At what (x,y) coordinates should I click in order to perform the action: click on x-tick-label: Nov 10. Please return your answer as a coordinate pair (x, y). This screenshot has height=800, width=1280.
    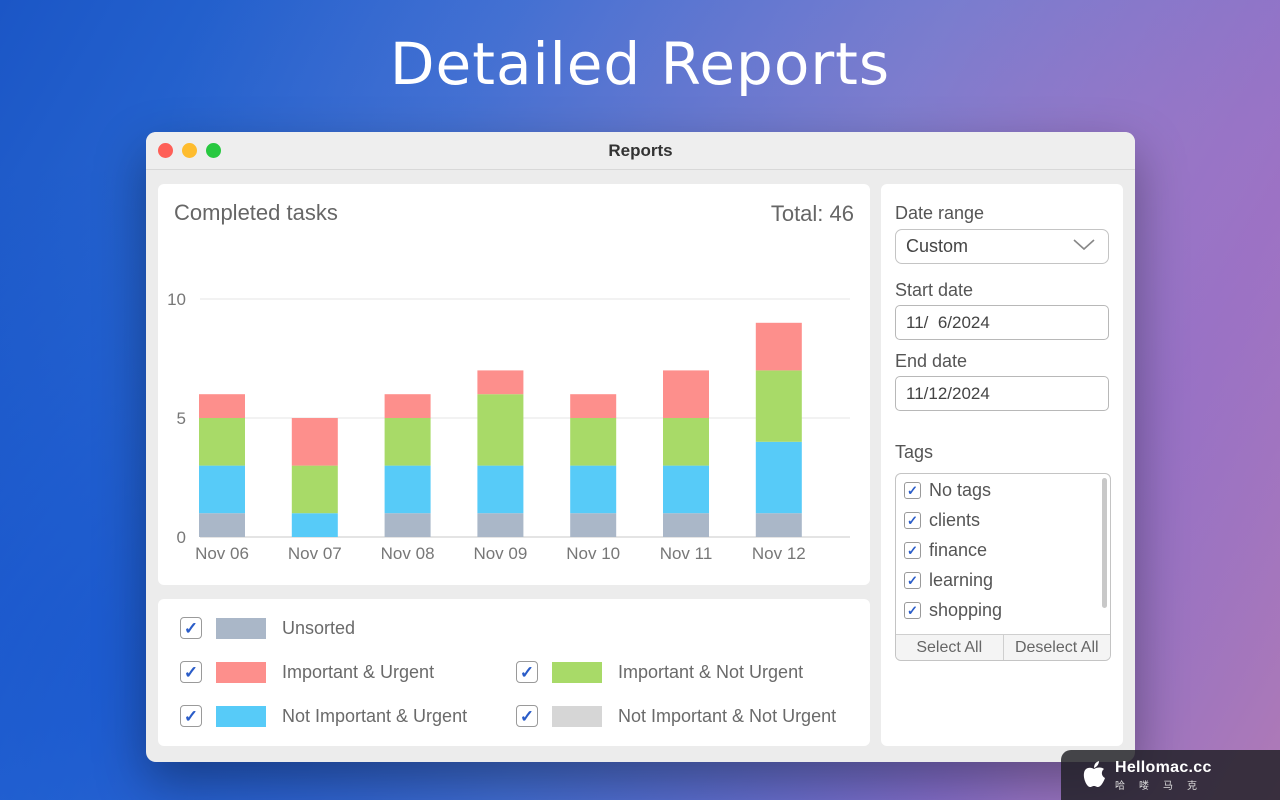
    Looking at the image, I should click on (593, 553).